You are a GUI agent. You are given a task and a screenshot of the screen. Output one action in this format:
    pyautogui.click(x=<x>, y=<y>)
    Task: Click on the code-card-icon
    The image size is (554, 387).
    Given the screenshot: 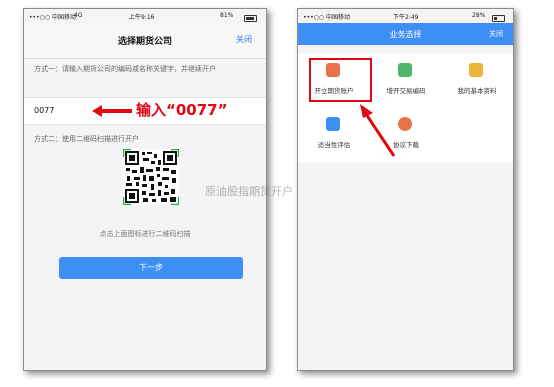 What is the action you would take?
    pyautogui.click(x=405, y=70)
    